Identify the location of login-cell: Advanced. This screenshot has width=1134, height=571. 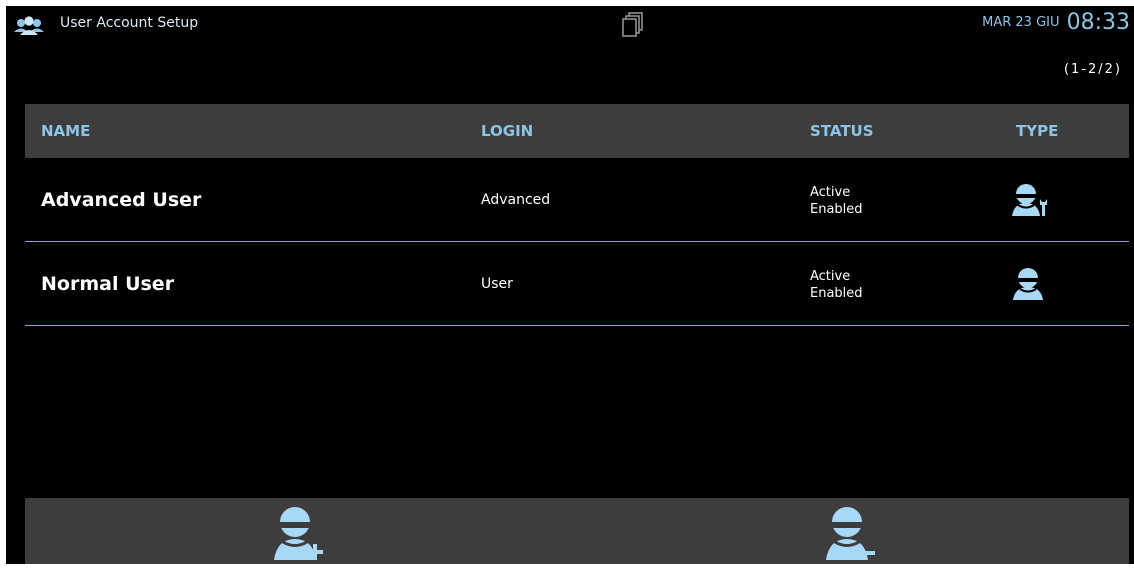
(516, 200).